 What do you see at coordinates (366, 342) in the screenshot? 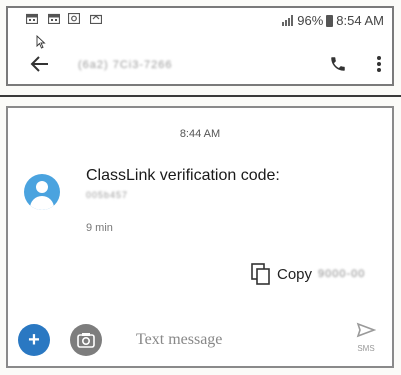
I see `send-sms-button: SMS` at bounding box center [366, 342].